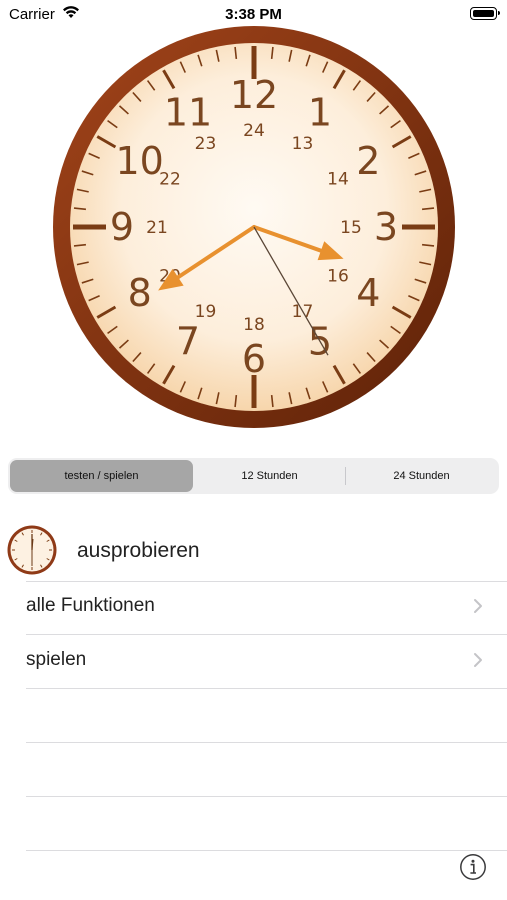 The image size is (507, 900). I want to click on hour-numeral: 10, so click(140, 161).